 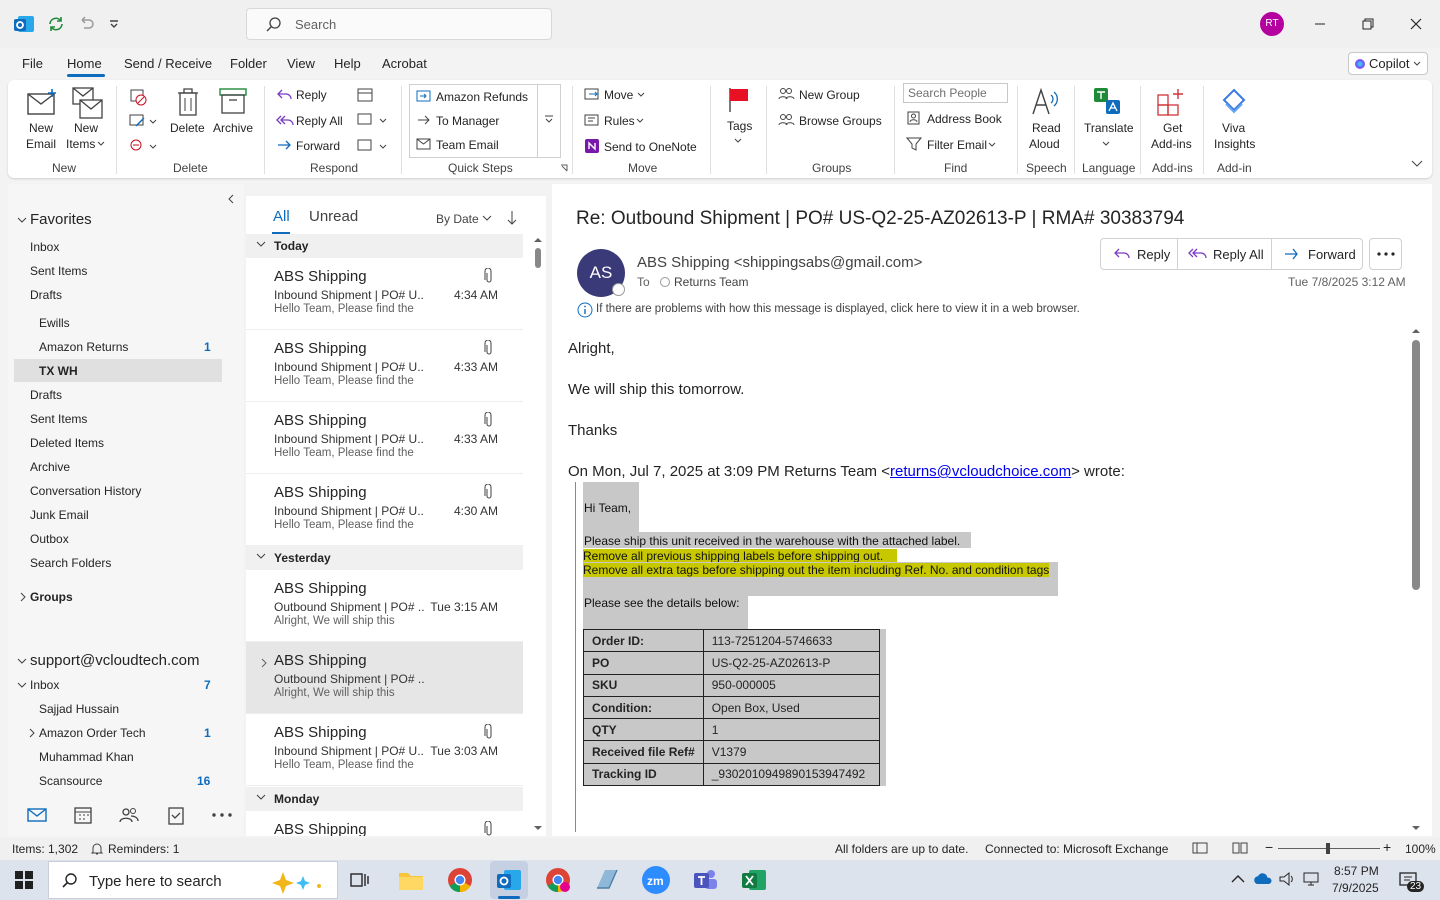 I want to click on reply-all-button: Reply All, so click(x=1224, y=254).